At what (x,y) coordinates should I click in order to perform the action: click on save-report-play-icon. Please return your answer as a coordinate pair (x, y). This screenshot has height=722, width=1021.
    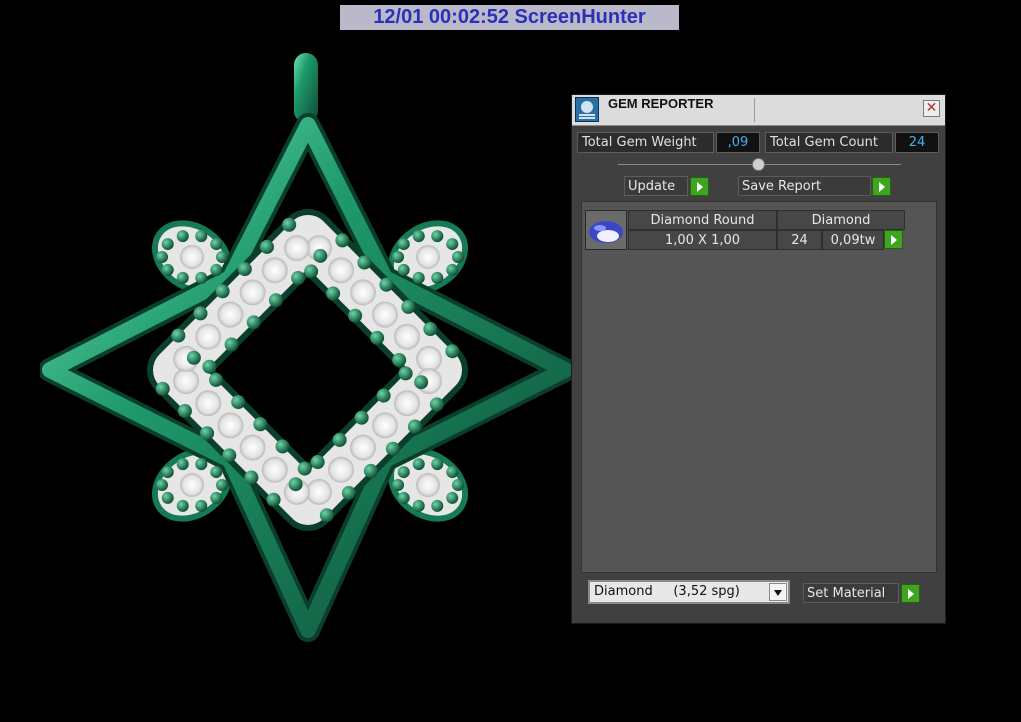
    Looking at the image, I should click on (881, 186).